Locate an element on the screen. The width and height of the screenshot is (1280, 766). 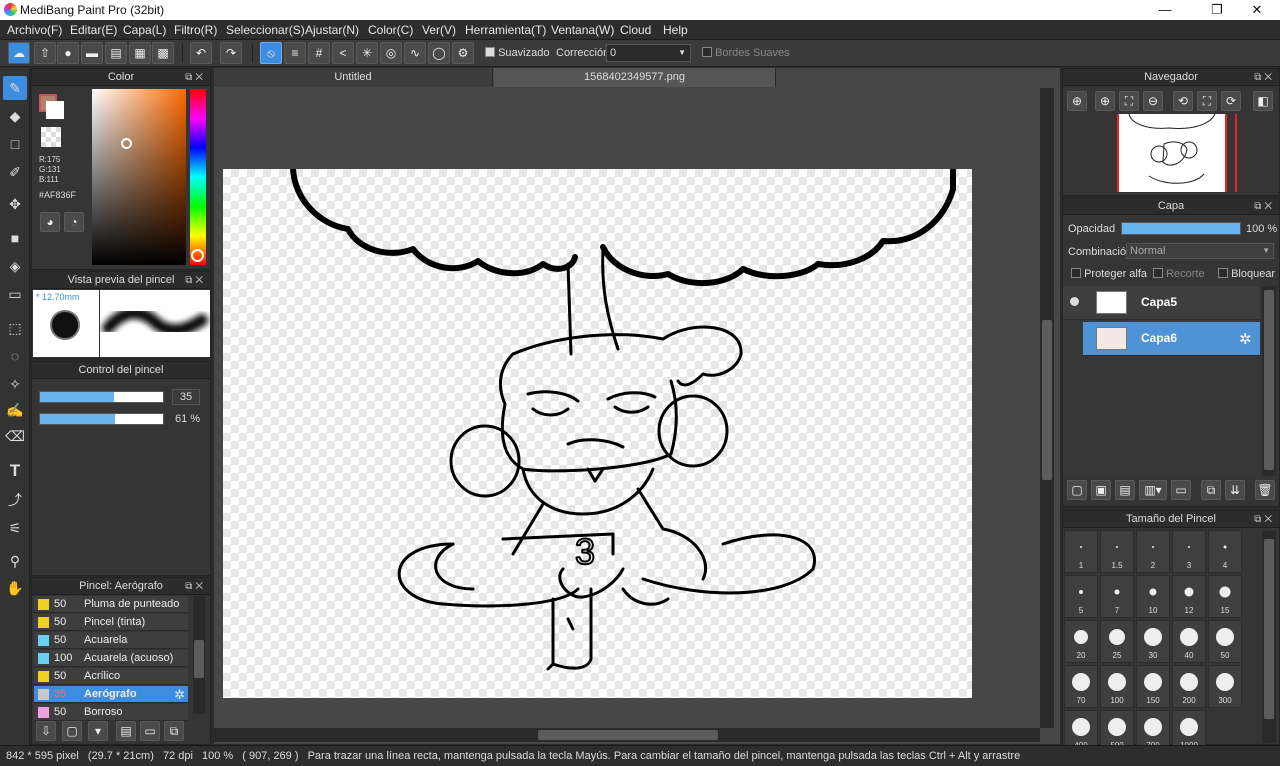
layer-list-scrollbar is located at coordinates (1269, 381).